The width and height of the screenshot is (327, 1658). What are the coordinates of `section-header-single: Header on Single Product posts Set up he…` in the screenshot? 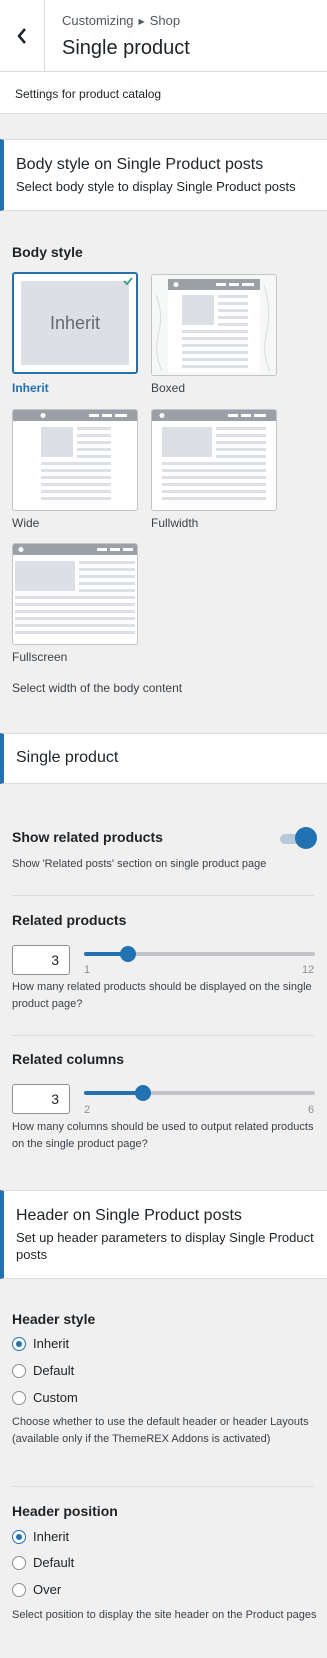 It's located at (163, 1234).